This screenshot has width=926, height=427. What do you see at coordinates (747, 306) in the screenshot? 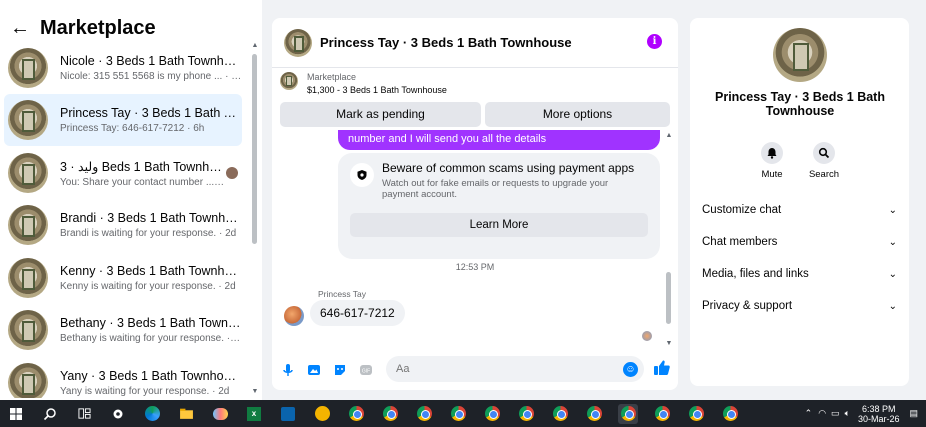
I see `section-label: Privacy & support` at bounding box center [747, 306].